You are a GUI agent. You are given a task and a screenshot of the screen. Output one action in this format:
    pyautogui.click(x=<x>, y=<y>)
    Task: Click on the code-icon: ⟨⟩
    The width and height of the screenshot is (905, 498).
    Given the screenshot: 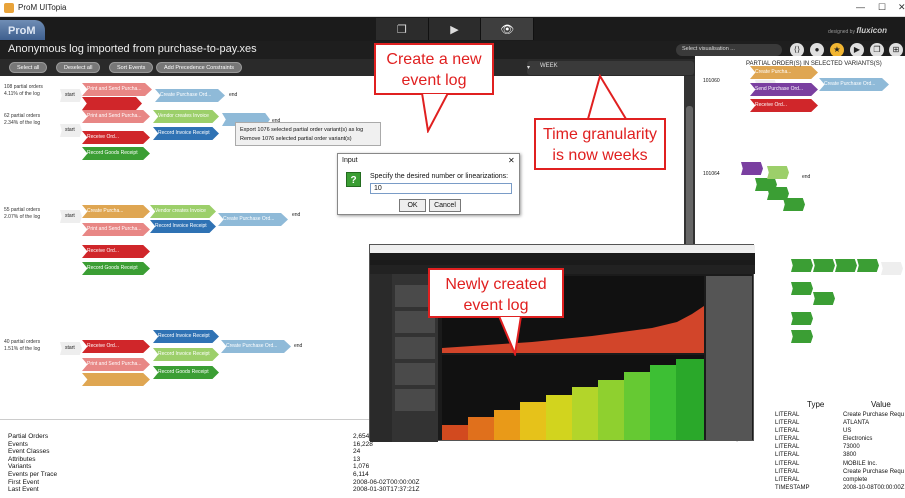 What is the action you would take?
    pyautogui.click(x=797, y=50)
    